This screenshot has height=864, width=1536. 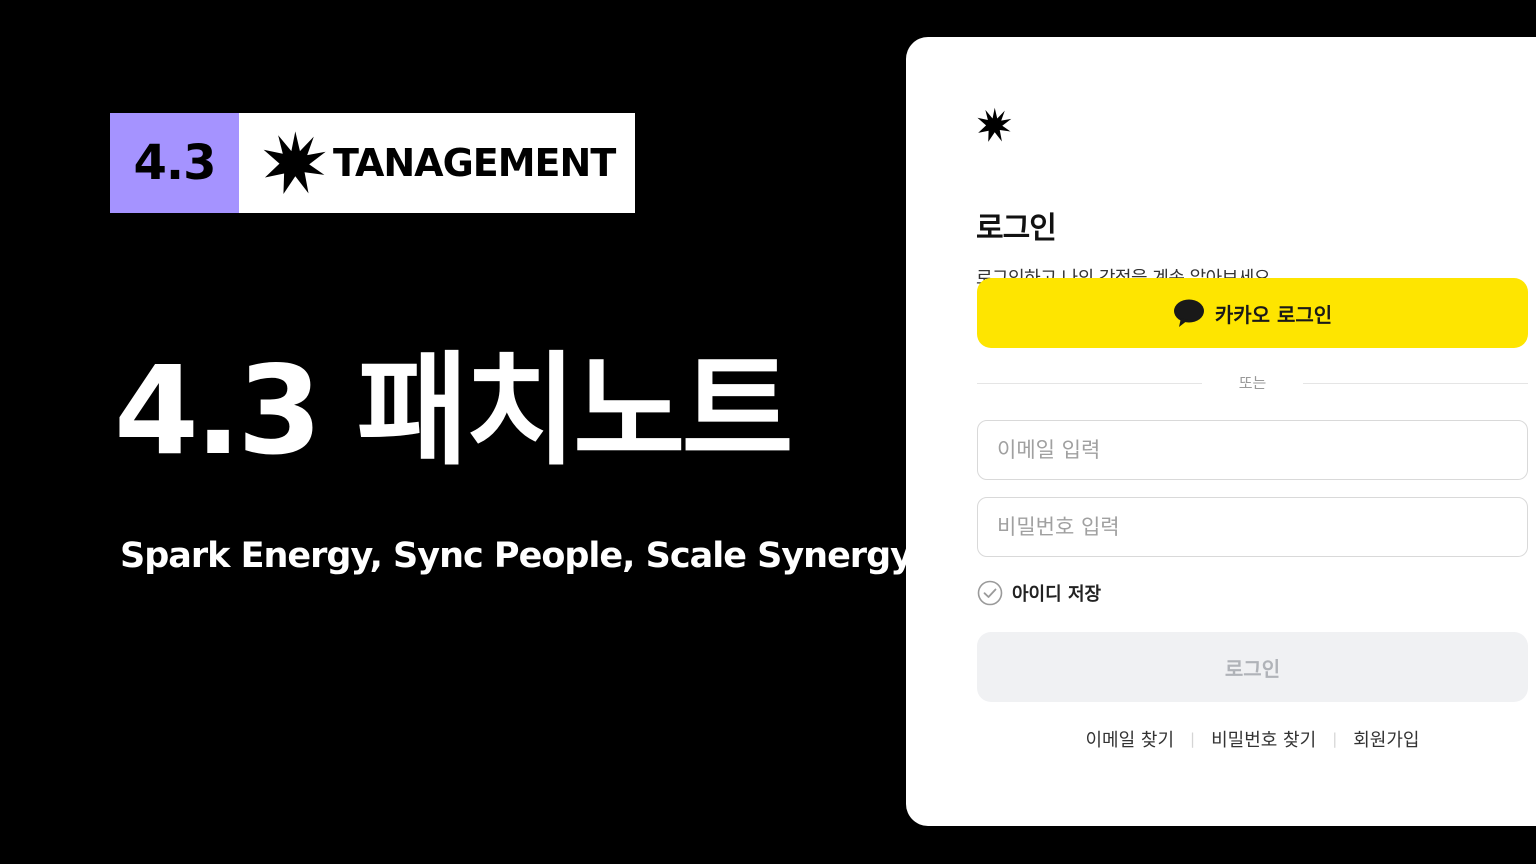 I want to click on password-input, so click(x=1252, y=527).